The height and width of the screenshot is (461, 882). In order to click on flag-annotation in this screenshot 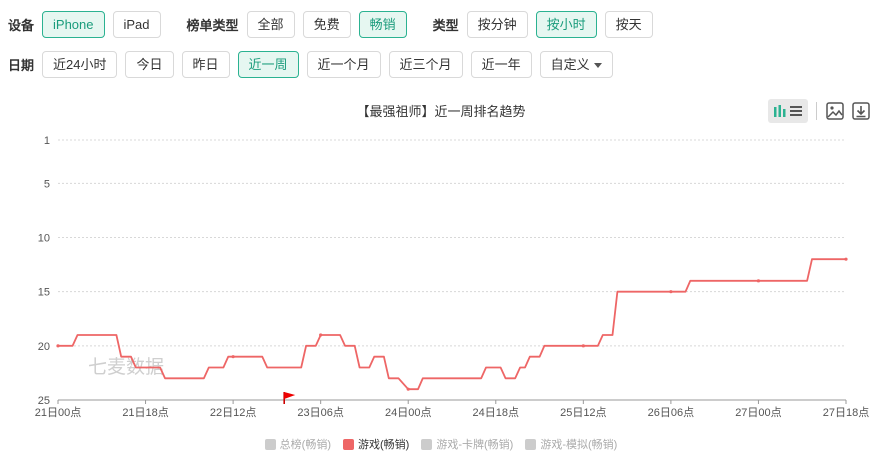, I will do `click(289, 398)`.